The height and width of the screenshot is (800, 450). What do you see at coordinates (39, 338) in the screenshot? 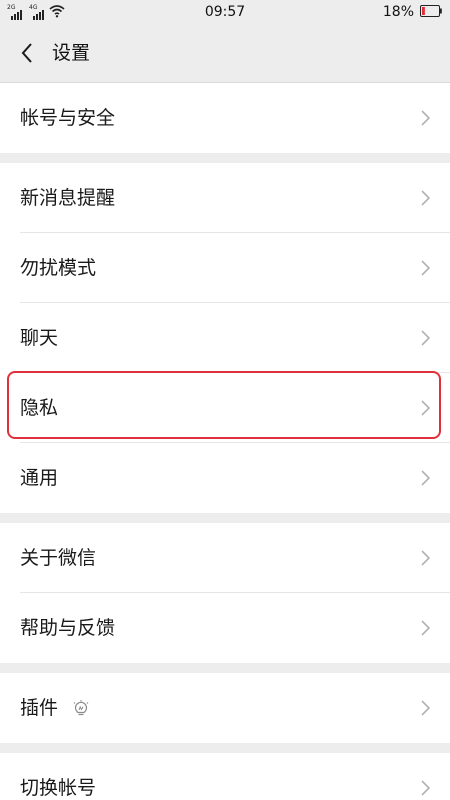
I see `settings-item-label: 聊天` at bounding box center [39, 338].